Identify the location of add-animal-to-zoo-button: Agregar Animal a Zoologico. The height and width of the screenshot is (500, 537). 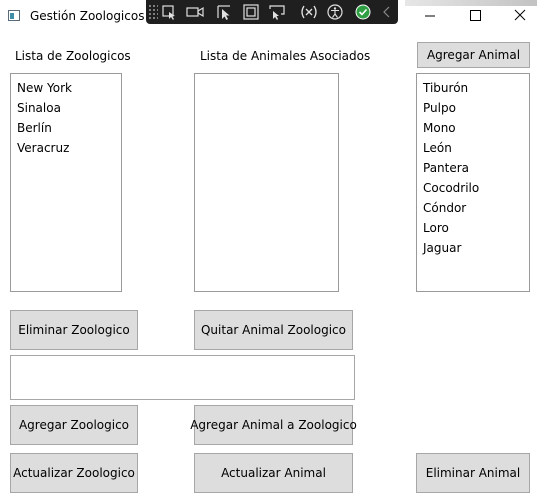
(273, 425).